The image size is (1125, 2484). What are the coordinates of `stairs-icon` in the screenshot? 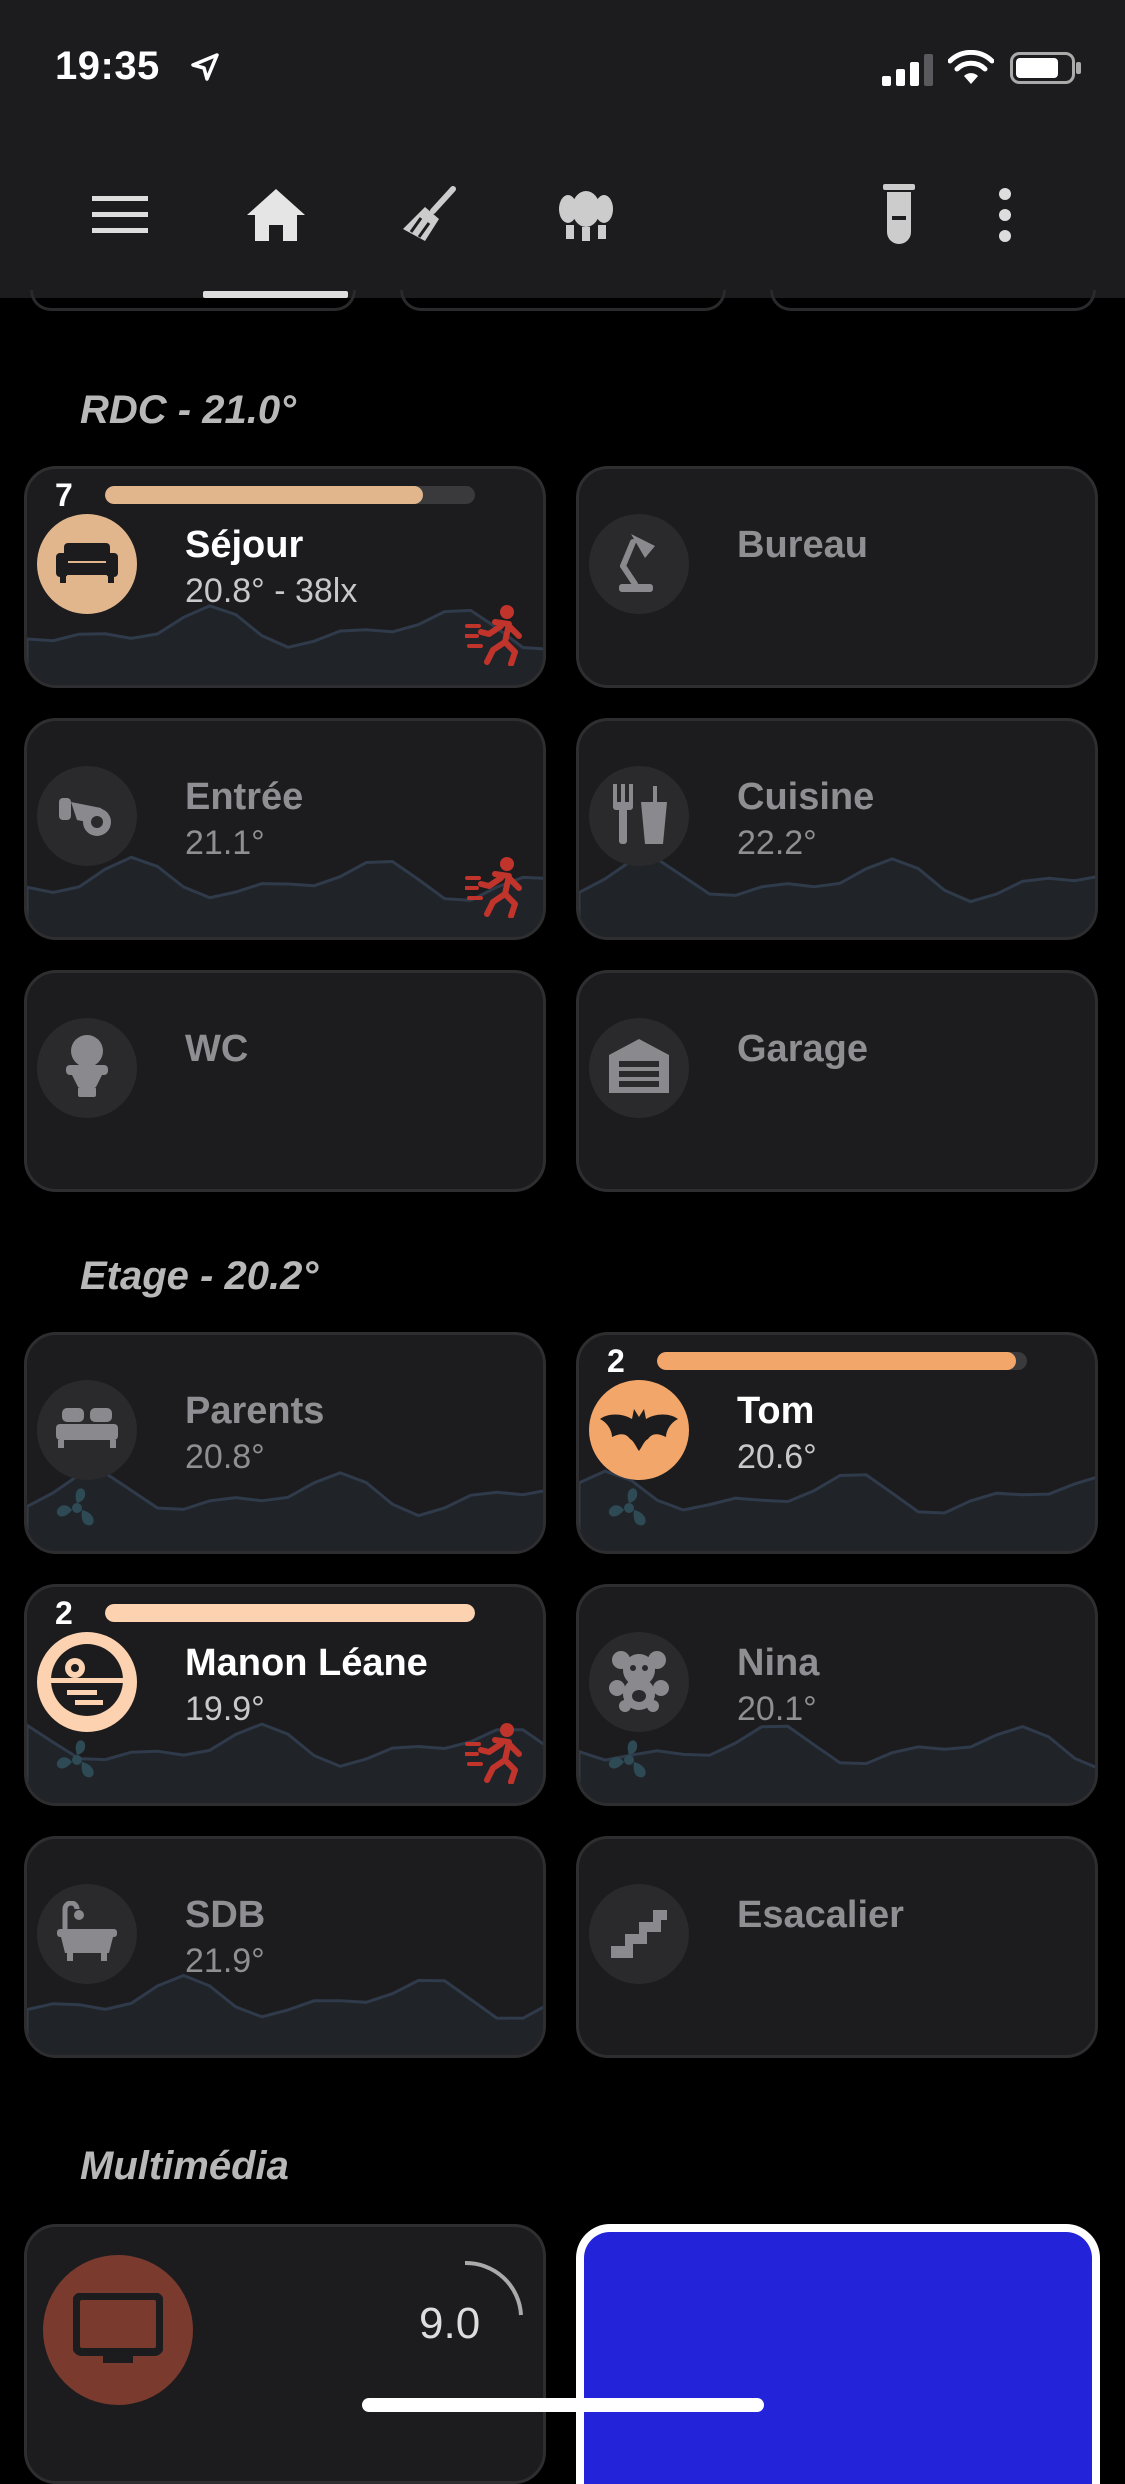 It's located at (639, 1934).